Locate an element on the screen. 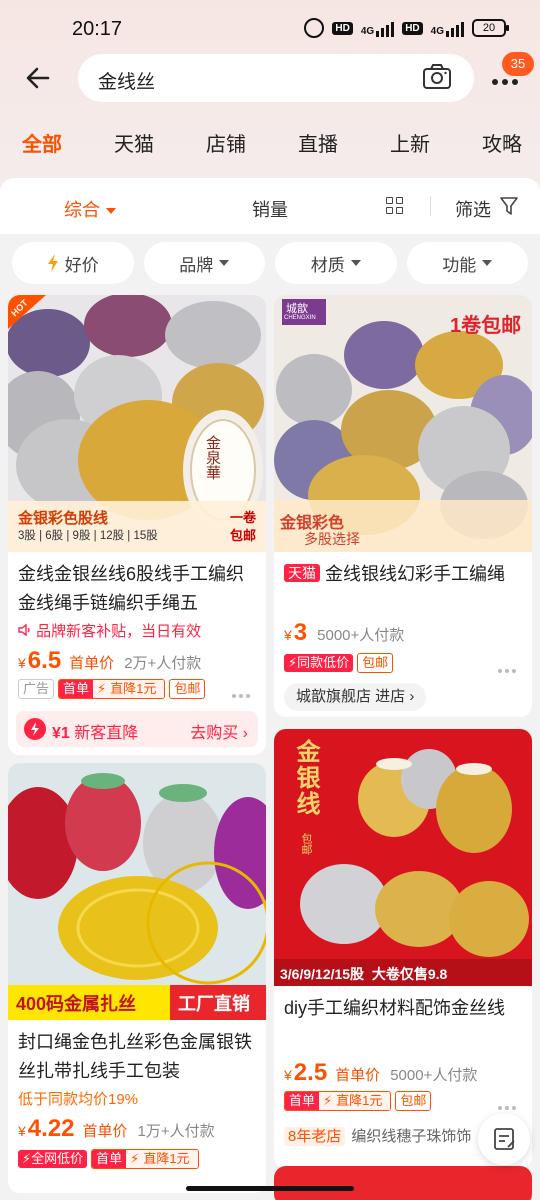  search-row: 金线丝 35 is located at coordinates (270, 79).